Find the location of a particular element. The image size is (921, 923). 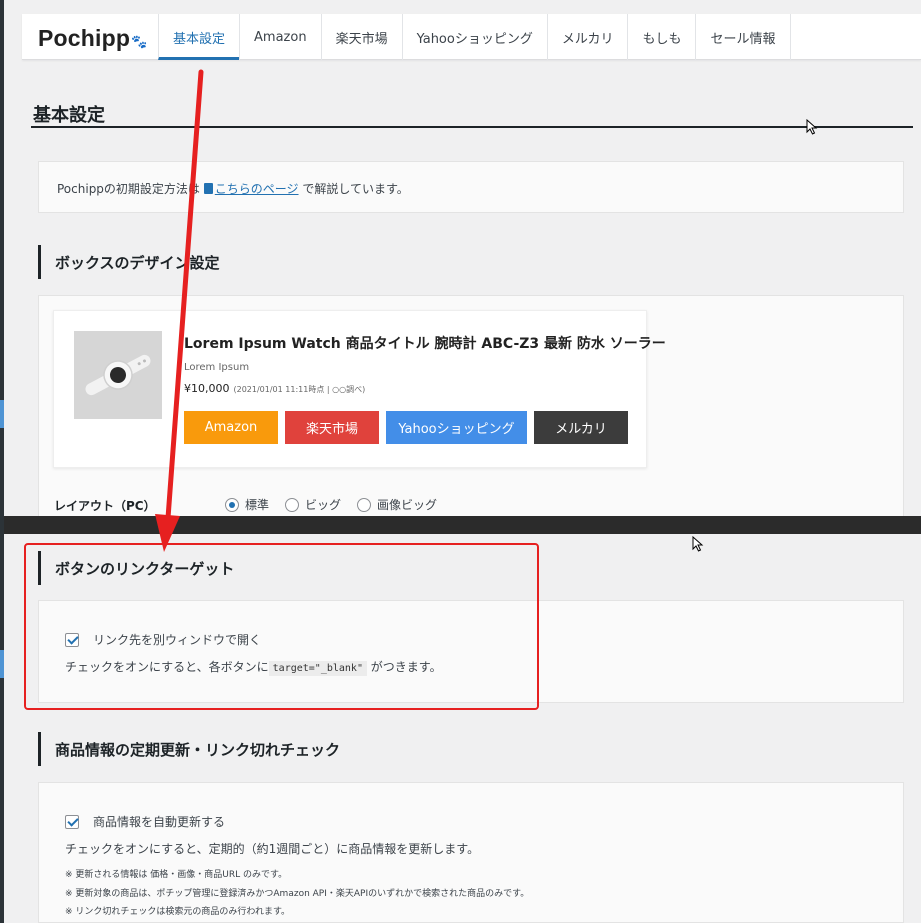

desc-suffix: がつきます。 is located at coordinates (406, 667).